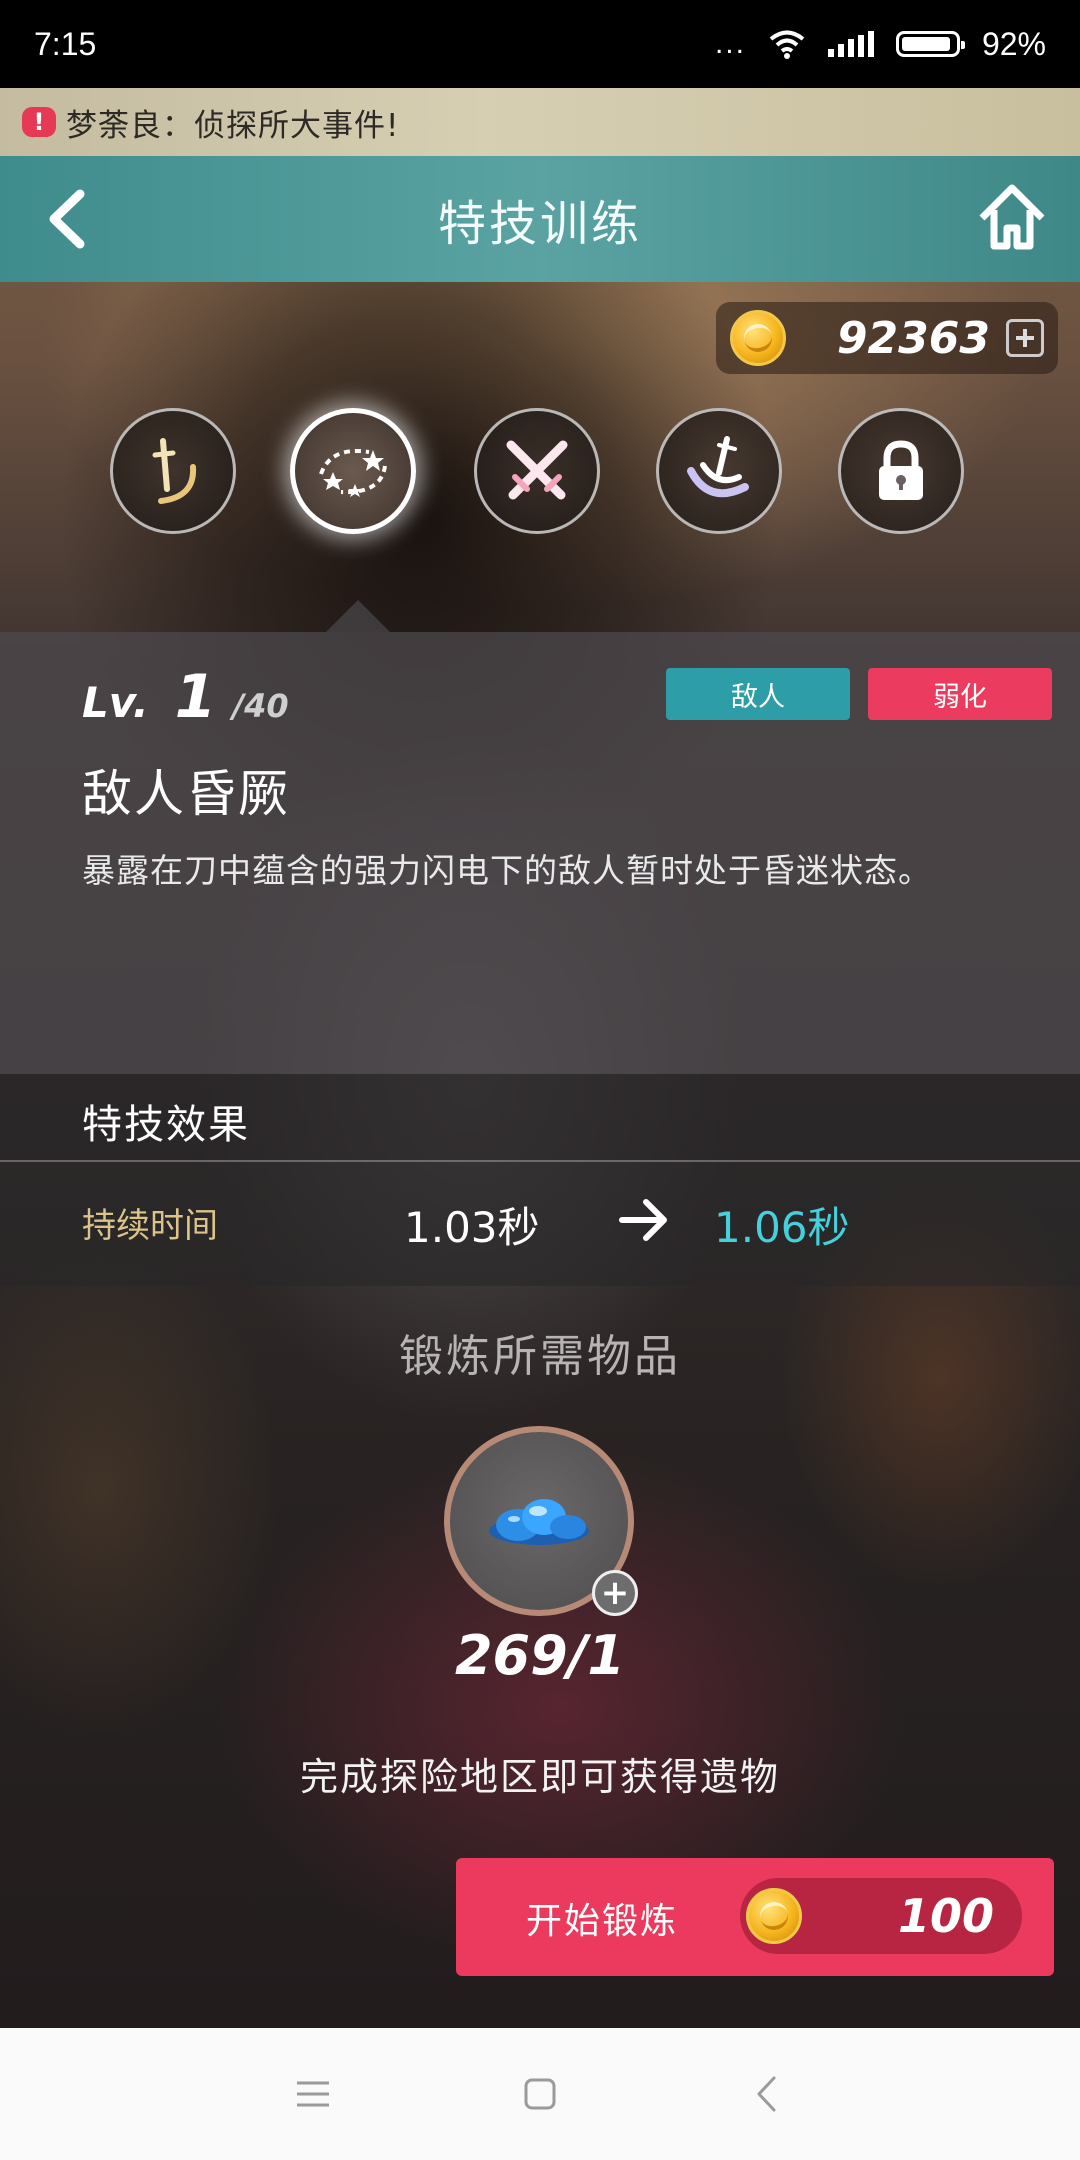 The width and height of the screenshot is (1080, 2160). I want to click on effect-row: 持续时间 1.03秒 1.06秒, so click(540, 1224).